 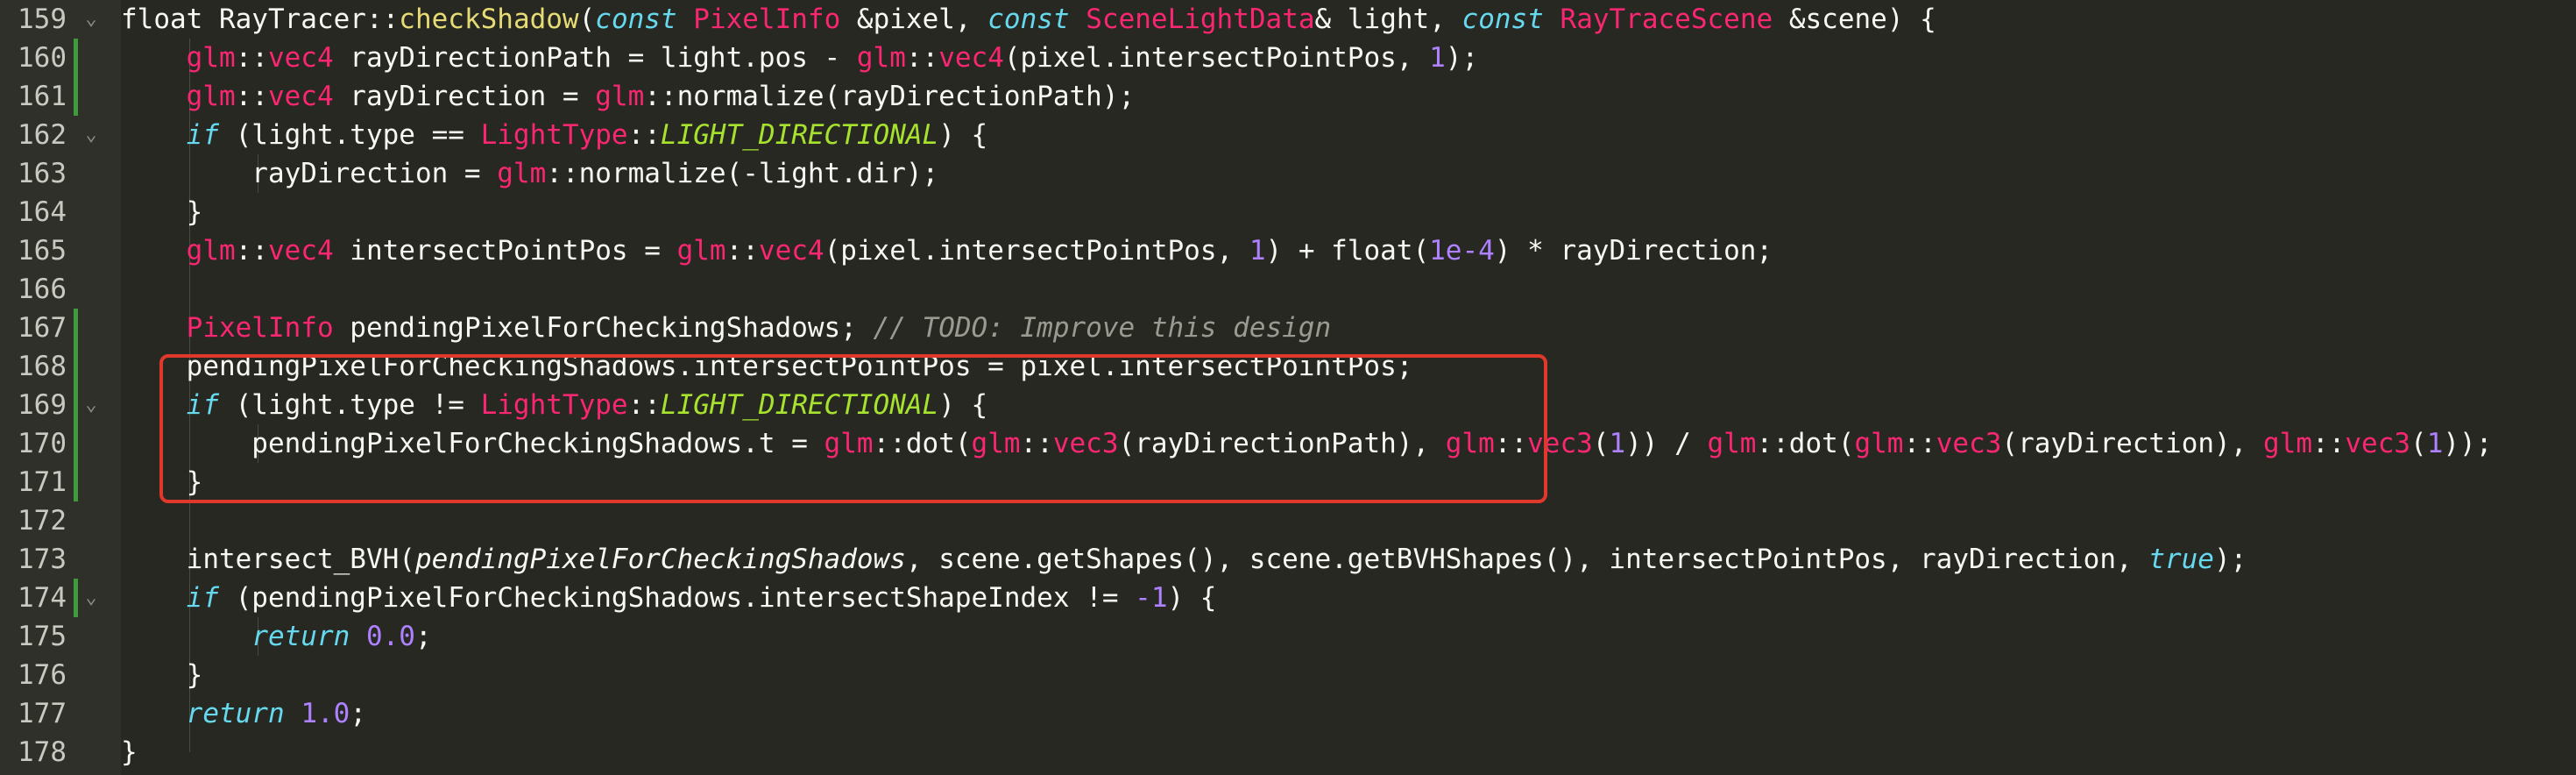 I want to click on highlight-annotation-box, so click(x=853, y=428).